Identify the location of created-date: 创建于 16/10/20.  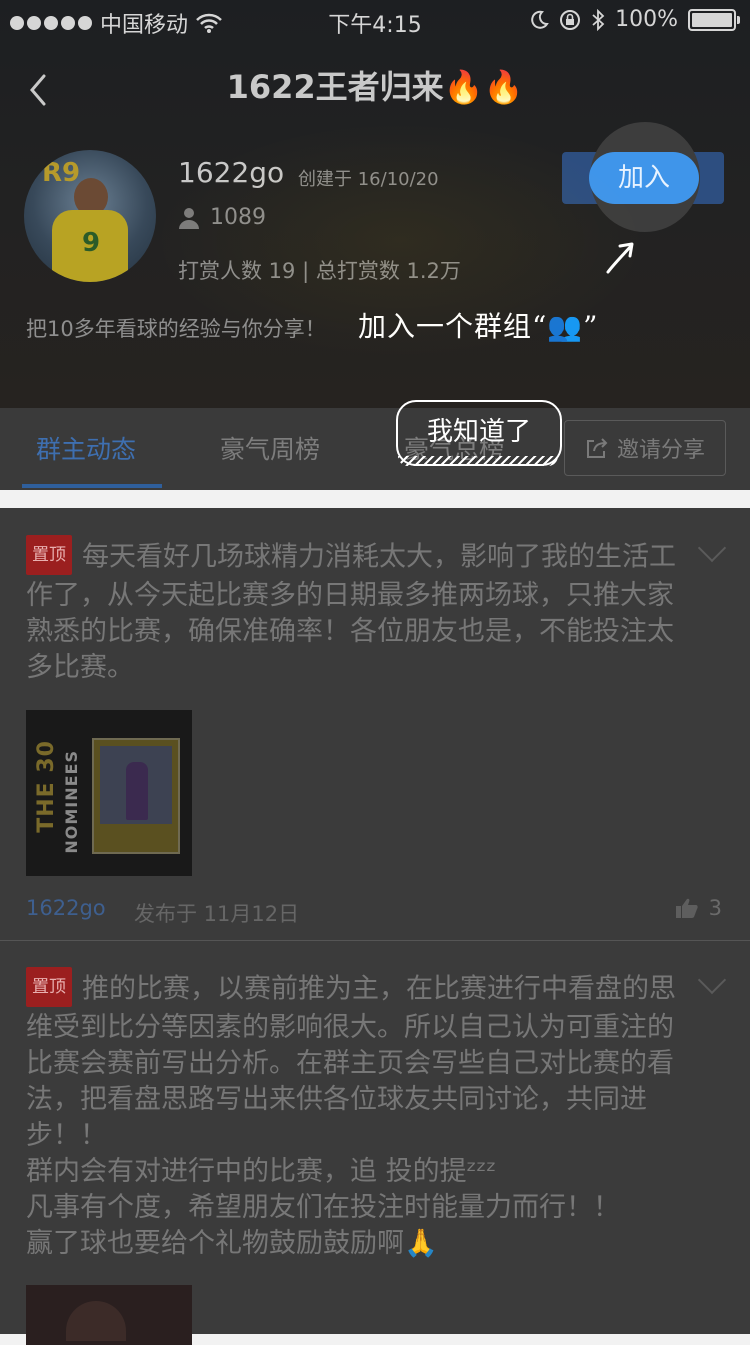
(368, 179).